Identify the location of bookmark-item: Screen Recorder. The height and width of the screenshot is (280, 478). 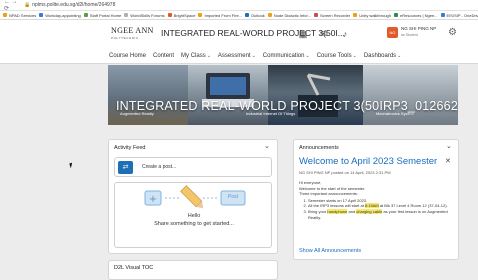
(332, 15).